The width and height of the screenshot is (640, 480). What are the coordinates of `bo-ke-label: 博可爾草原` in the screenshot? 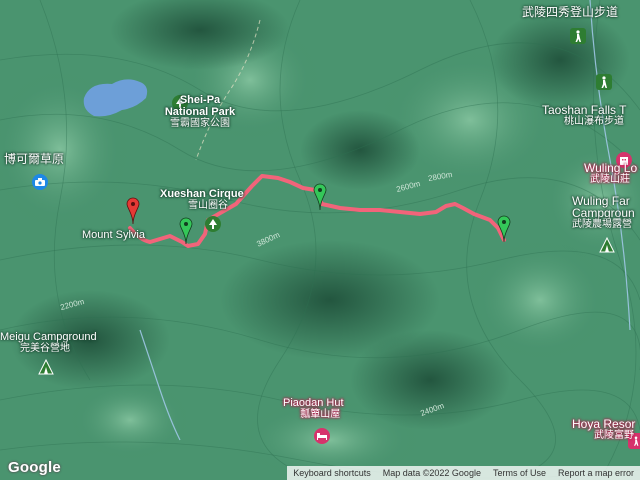 It's located at (34, 159).